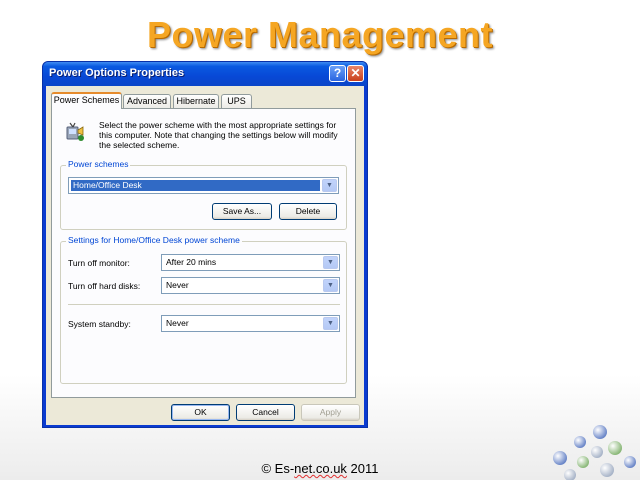 Image resolution: width=640 pixels, height=480 pixels. I want to click on tab-power-schemes: Power Schemes, so click(86, 100).